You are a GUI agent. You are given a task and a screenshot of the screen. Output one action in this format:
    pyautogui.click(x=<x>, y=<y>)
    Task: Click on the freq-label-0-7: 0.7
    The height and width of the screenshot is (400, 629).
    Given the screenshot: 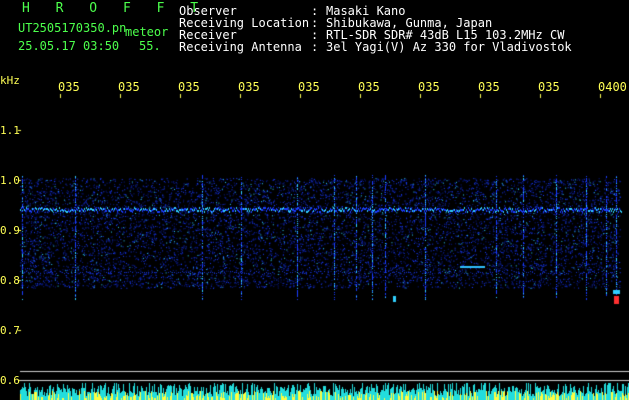 What is the action you would take?
    pyautogui.click(x=10, y=330)
    